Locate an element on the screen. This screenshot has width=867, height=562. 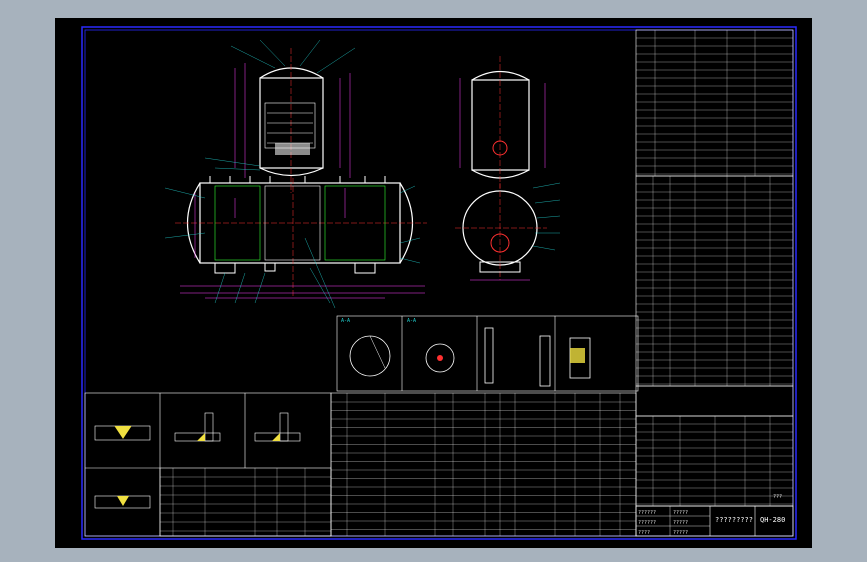
section-label-aa: A-A is located at coordinates (411, 321).